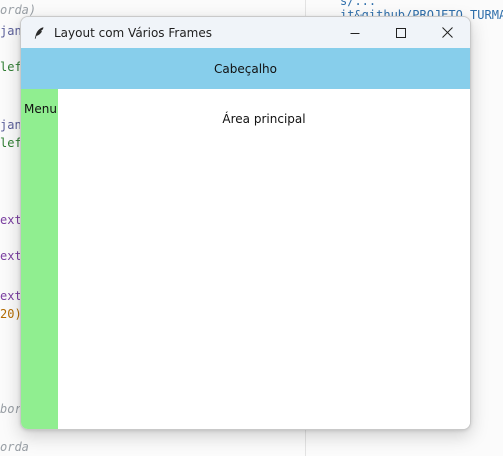 The image size is (503, 456). Describe the element at coordinates (40, 109) in the screenshot. I see `menu-label: Menu` at that location.